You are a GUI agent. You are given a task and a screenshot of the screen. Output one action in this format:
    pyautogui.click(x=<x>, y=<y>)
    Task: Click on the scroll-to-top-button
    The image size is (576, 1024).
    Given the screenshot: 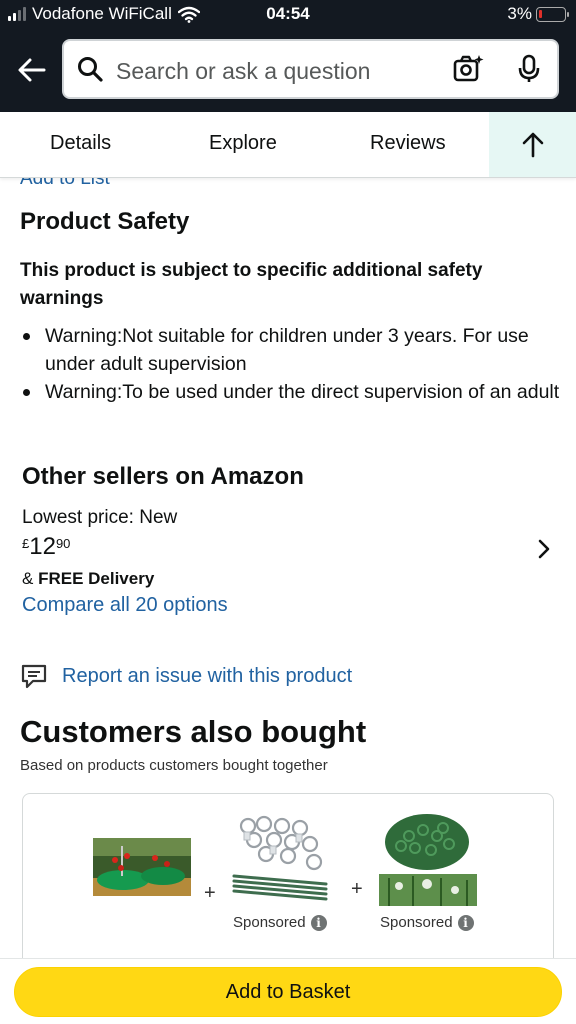 What is the action you would take?
    pyautogui.click(x=532, y=144)
    